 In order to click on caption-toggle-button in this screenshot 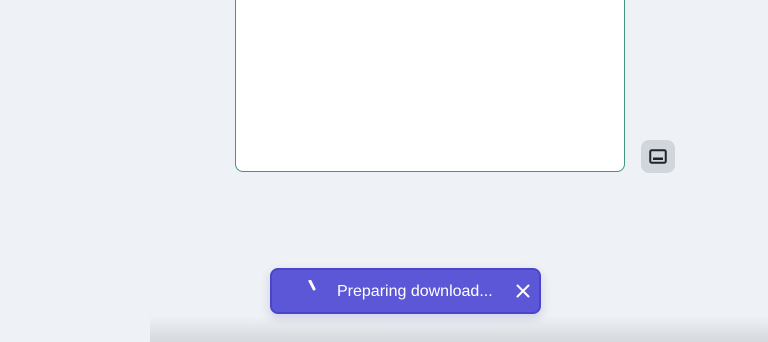, I will do `click(658, 156)`.